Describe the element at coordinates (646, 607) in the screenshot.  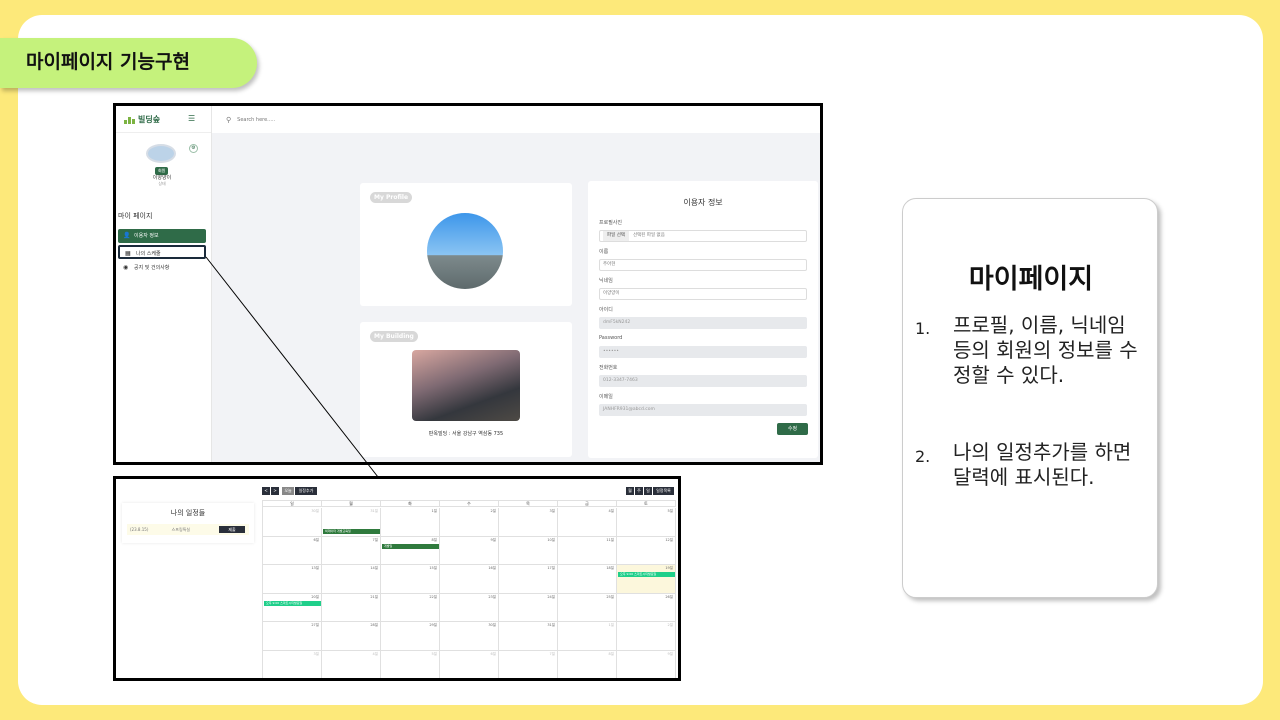
I see `calendar-day: 26일` at that location.